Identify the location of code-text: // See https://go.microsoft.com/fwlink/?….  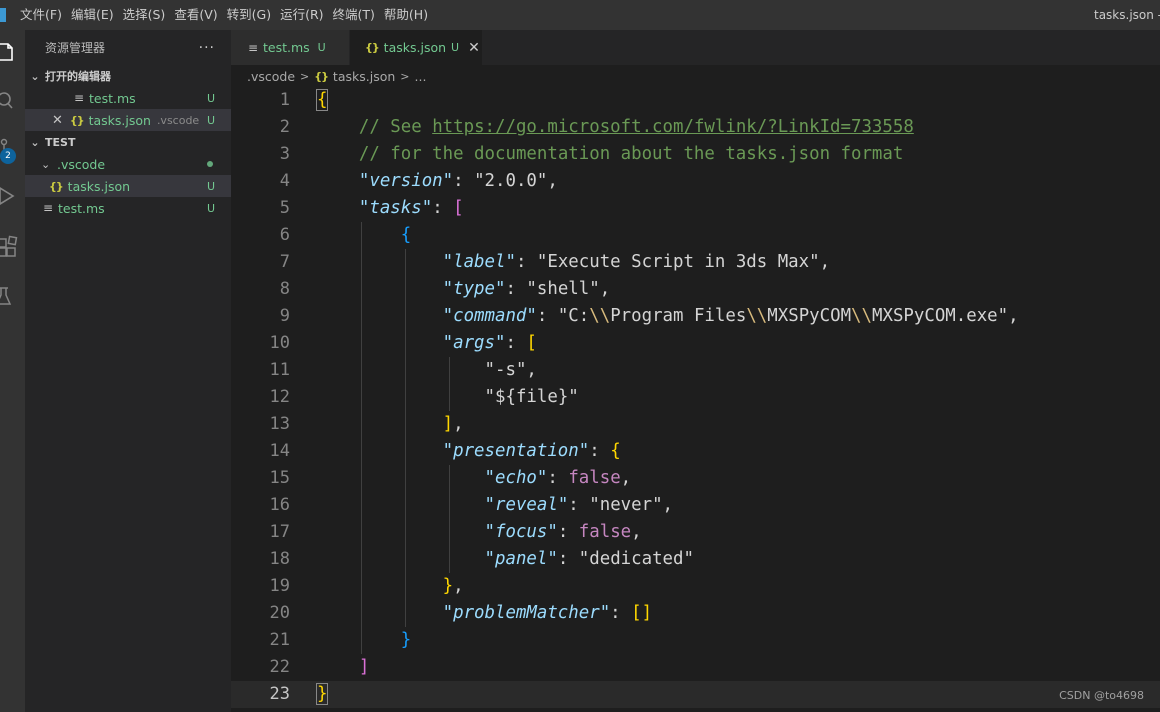
(615, 127).